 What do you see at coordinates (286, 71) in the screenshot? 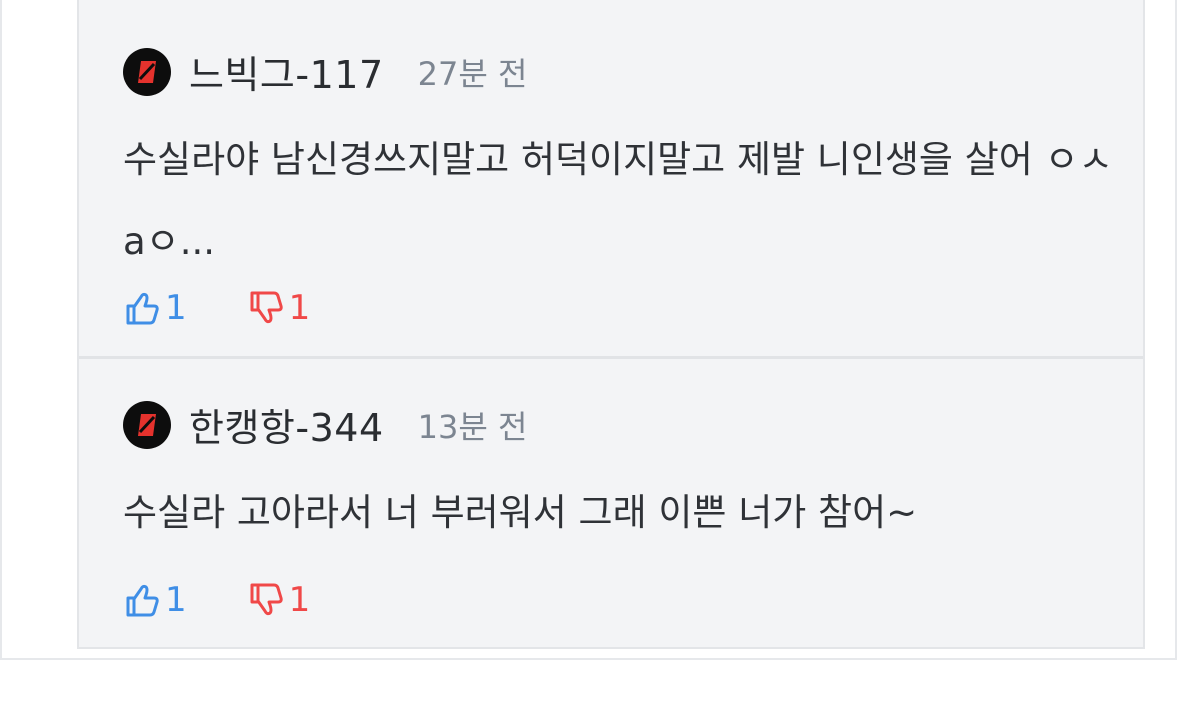
I see `comment-username: 느빅그-117` at bounding box center [286, 71].